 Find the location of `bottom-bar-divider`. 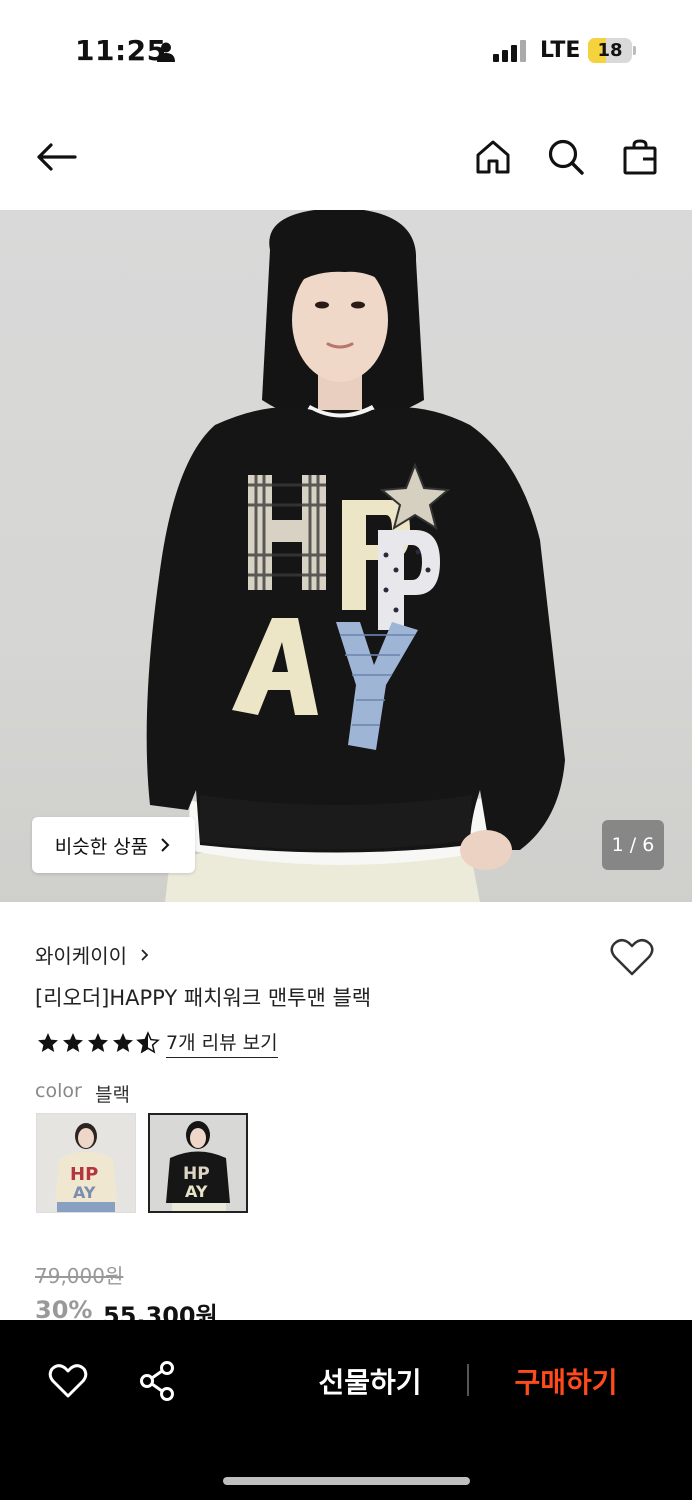

bottom-bar-divider is located at coordinates (468, 1380).